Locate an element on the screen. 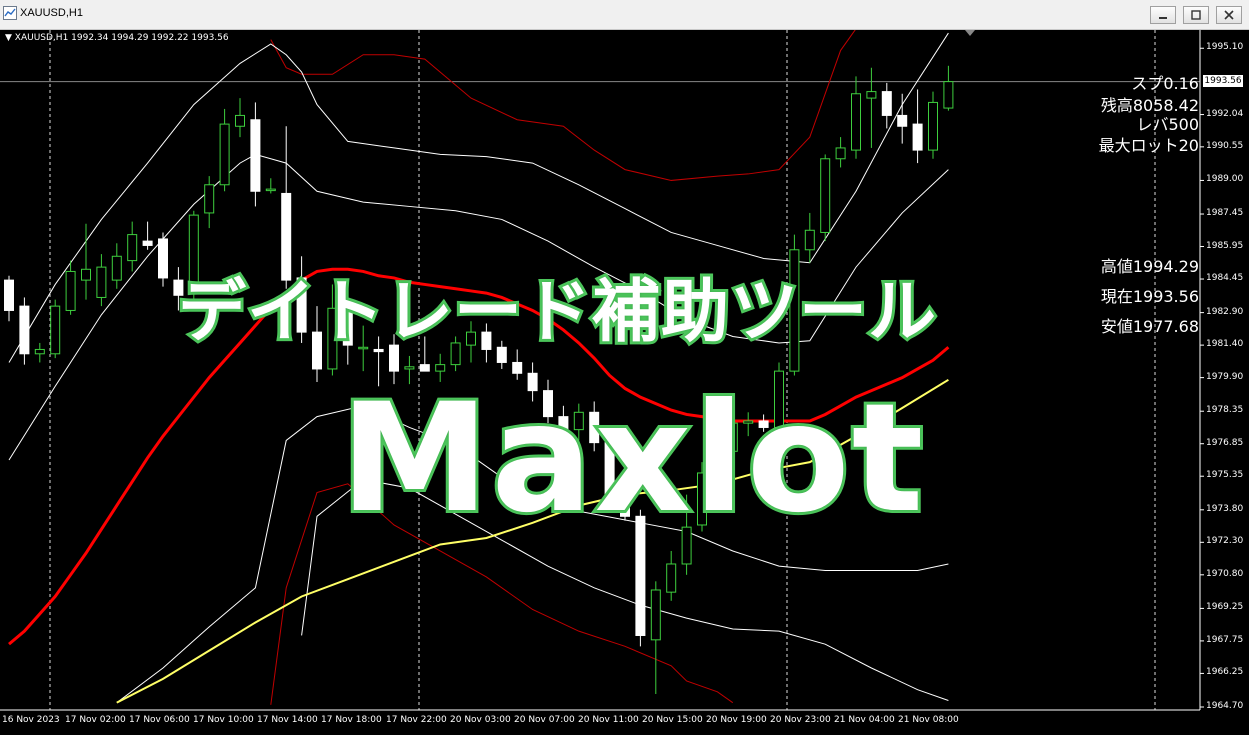 The image size is (1249, 735). time-tick-label: 20 Nov 11:00 is located at coordinates (608, 720).